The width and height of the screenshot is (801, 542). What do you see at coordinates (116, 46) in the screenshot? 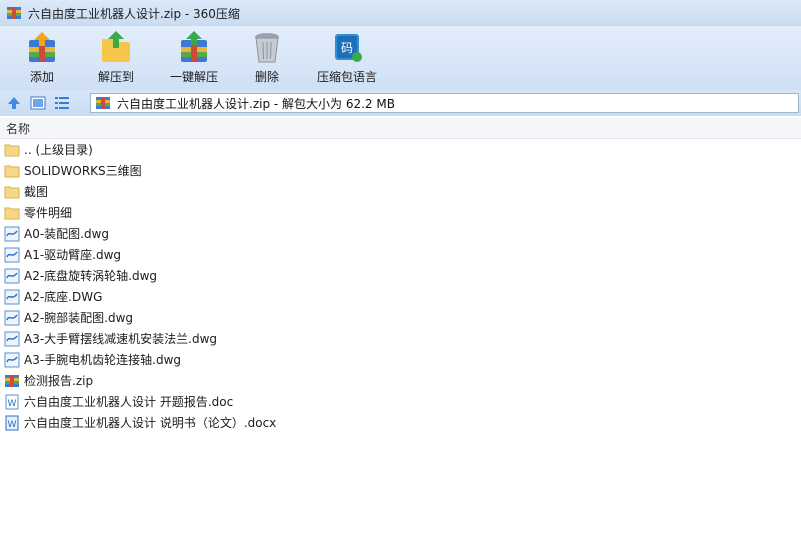
I see `extract-to-icon` at bounding box center [116, 46].